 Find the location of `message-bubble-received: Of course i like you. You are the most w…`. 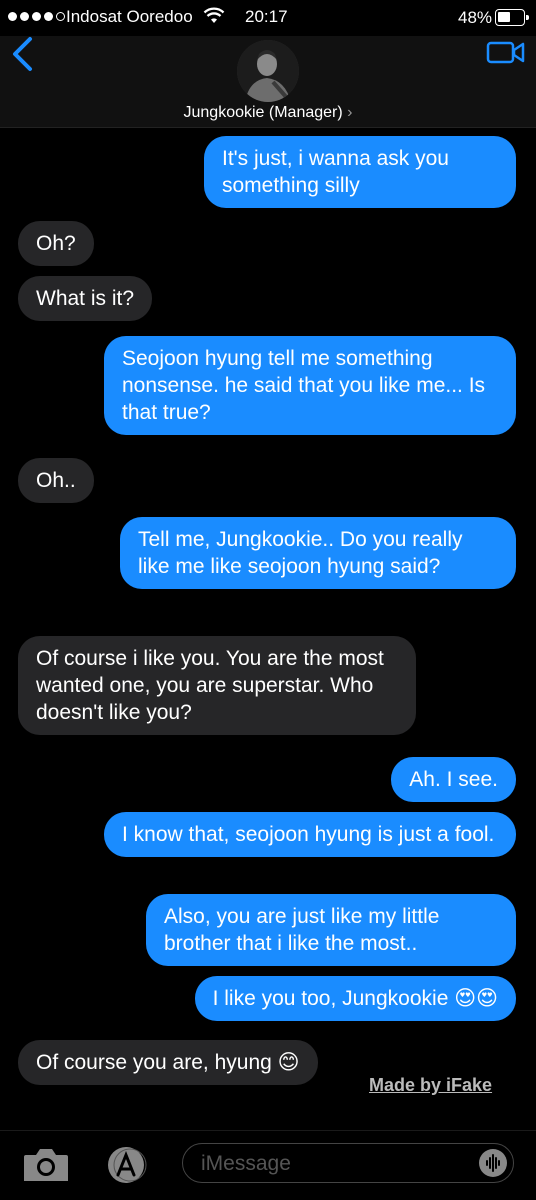

message-bubble-received: Of course i like you. You are the most w… is located at coordinates (217, 685).